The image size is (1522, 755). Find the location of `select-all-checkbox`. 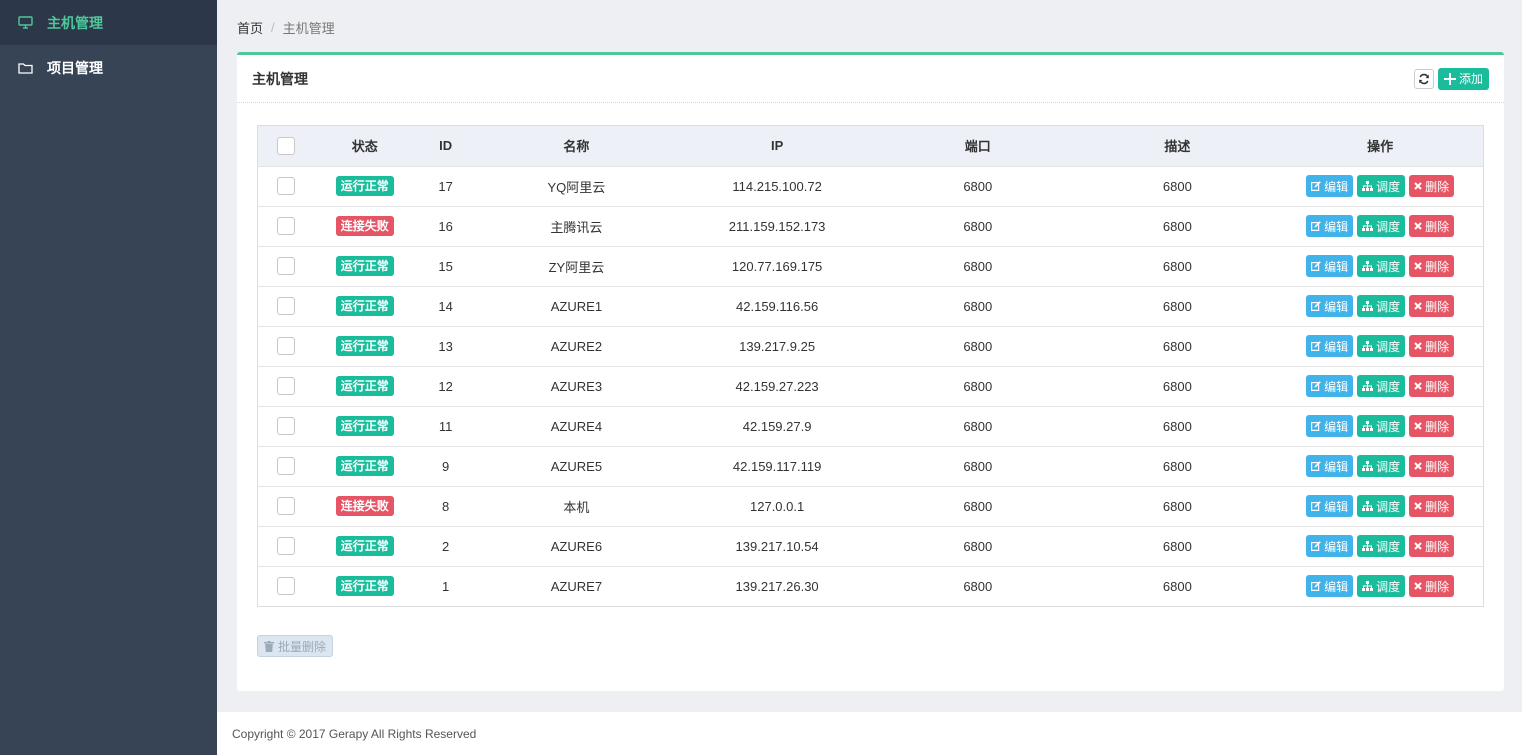

select-all-checkbox is located at coordinates (286, 145).